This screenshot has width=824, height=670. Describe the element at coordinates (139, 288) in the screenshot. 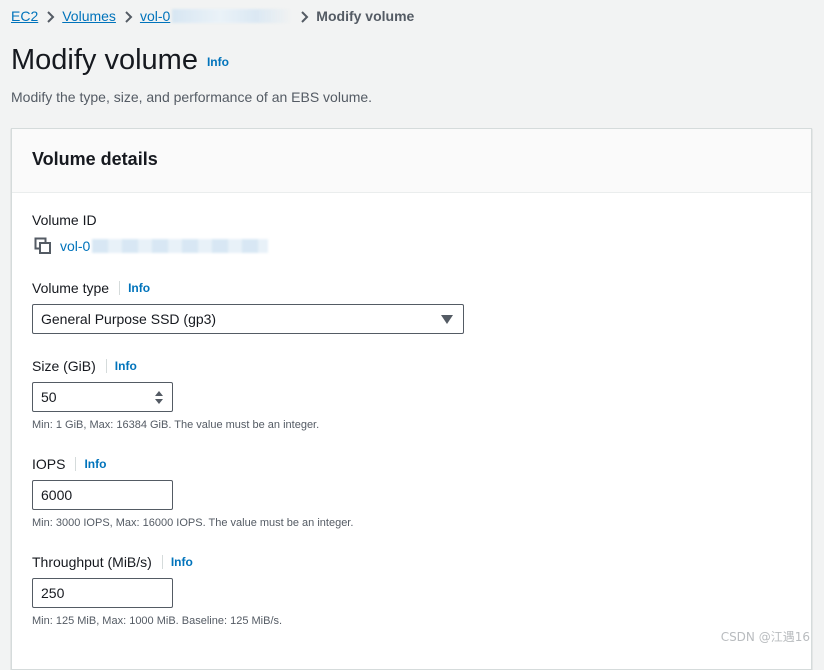

I see `volume-type-info-link: Info` at that location.